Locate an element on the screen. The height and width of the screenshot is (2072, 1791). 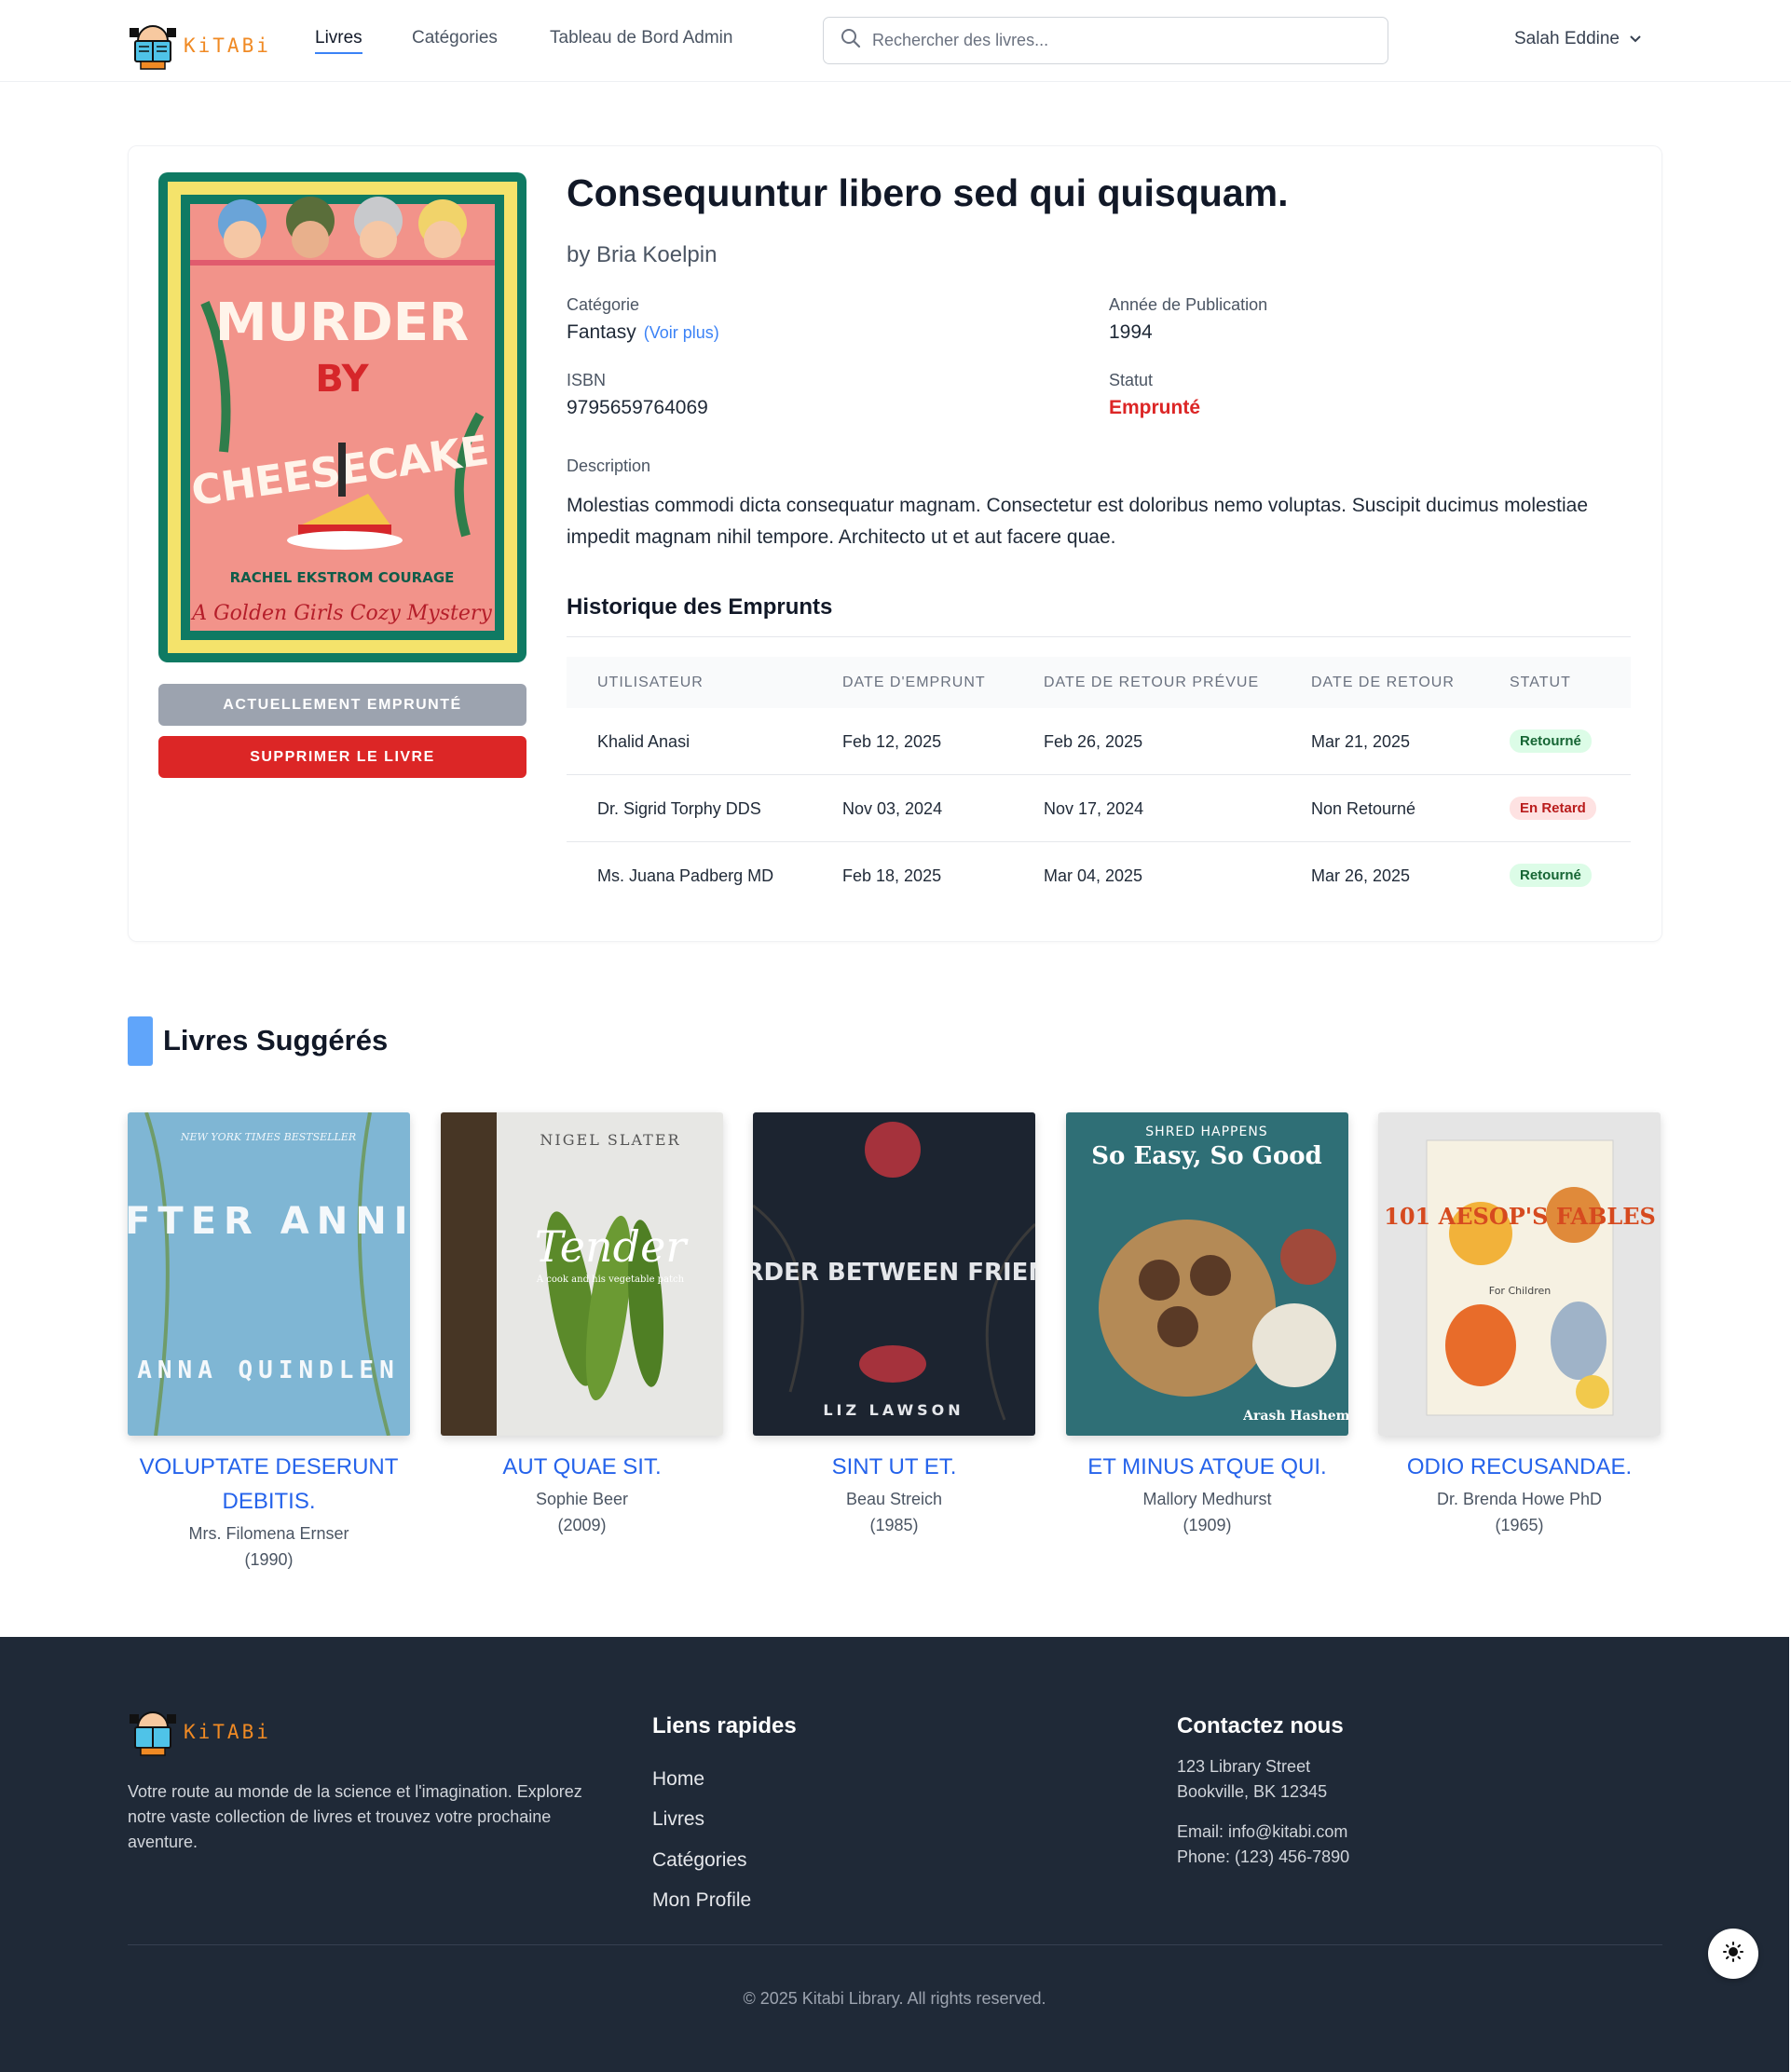
cover-title-mid: BY is located at coordinates (342, 379).